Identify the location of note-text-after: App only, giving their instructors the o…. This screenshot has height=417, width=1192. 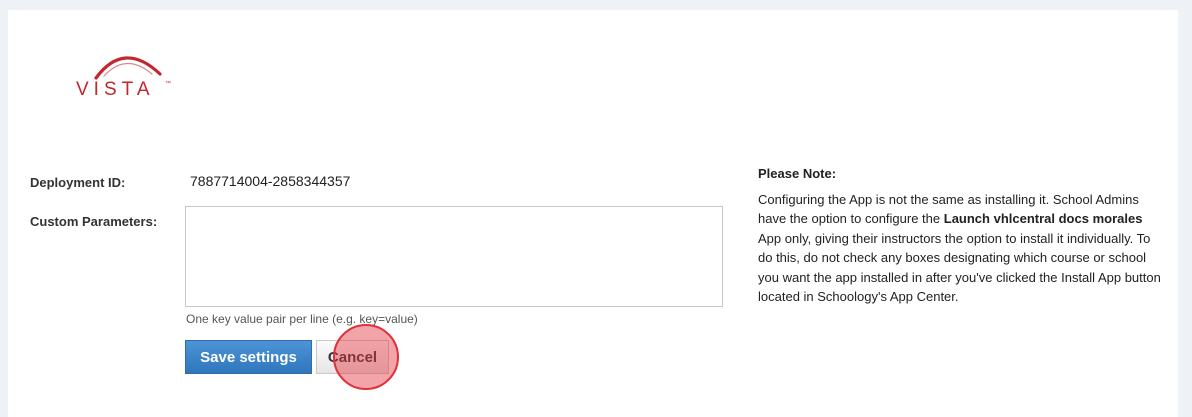
(959, 267).